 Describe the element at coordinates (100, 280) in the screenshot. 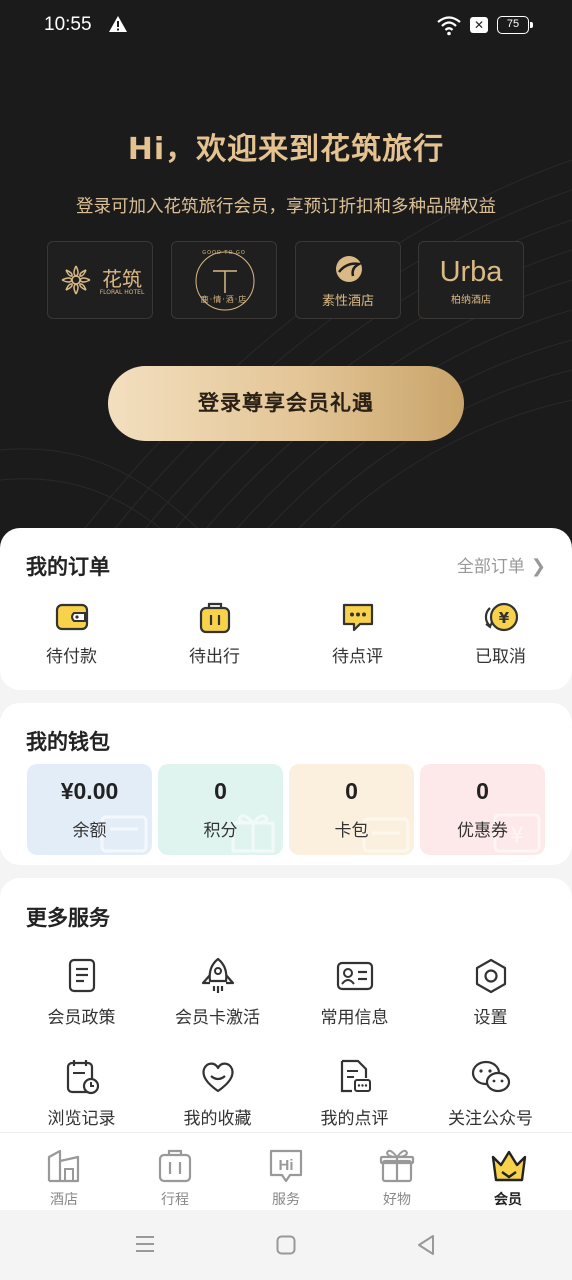

I see `brand-logo-floral: 花筑 FLORAL HOTEL` at that location.